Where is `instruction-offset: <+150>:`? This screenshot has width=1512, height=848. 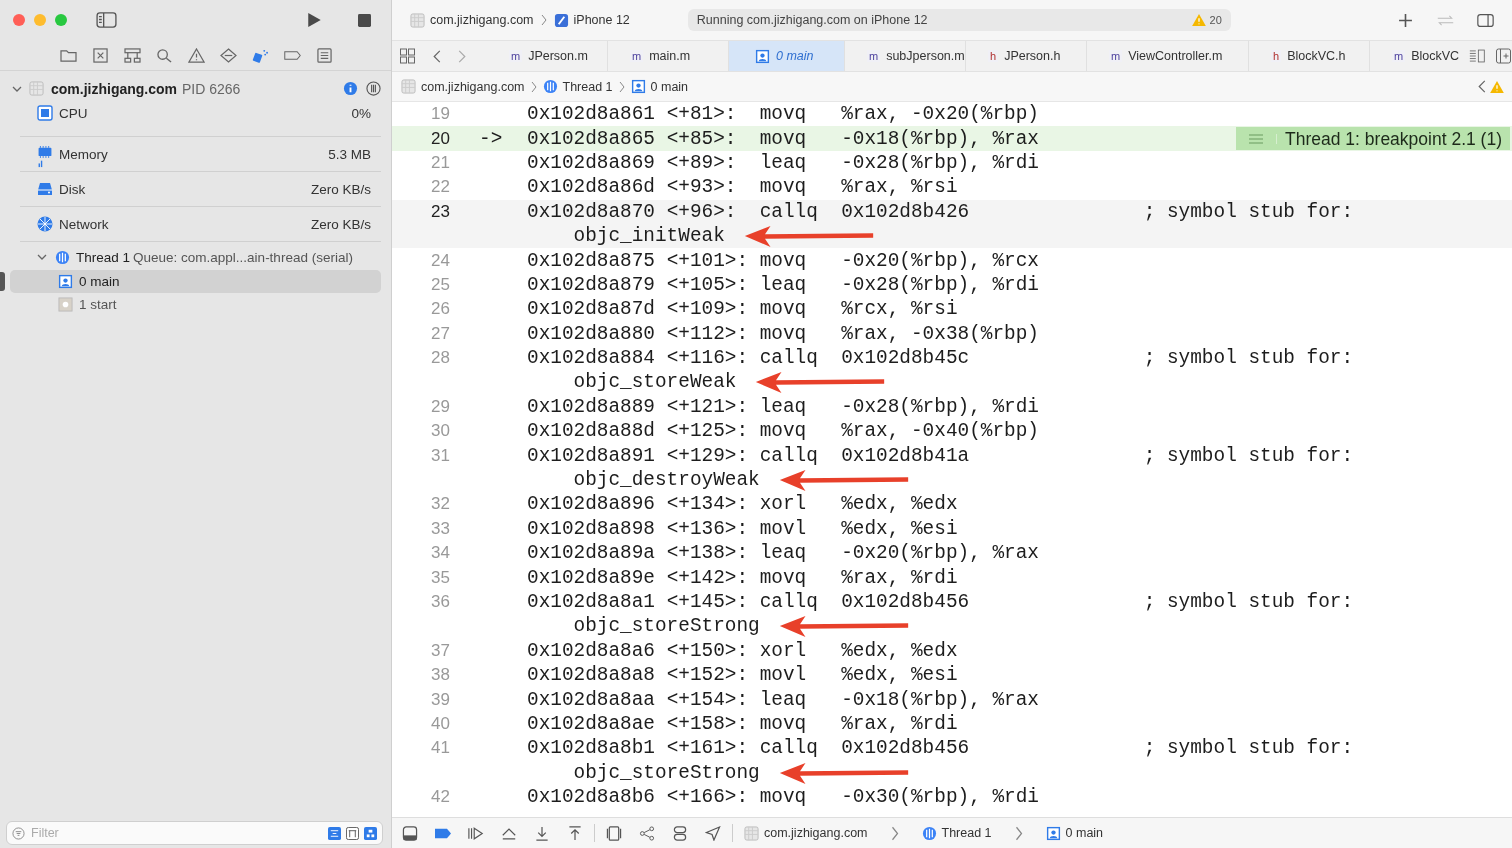 instruction-offset: <+150>: is located at coordinates (708, 650).